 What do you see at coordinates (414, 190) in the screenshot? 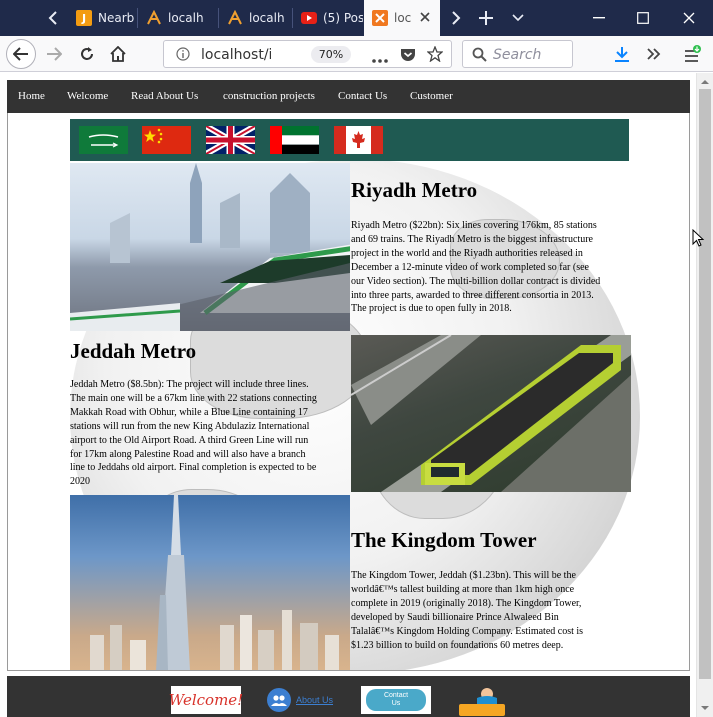
I see `riyadh-metro-heading: Riyadh Metro` at bounding box center [414, 190].